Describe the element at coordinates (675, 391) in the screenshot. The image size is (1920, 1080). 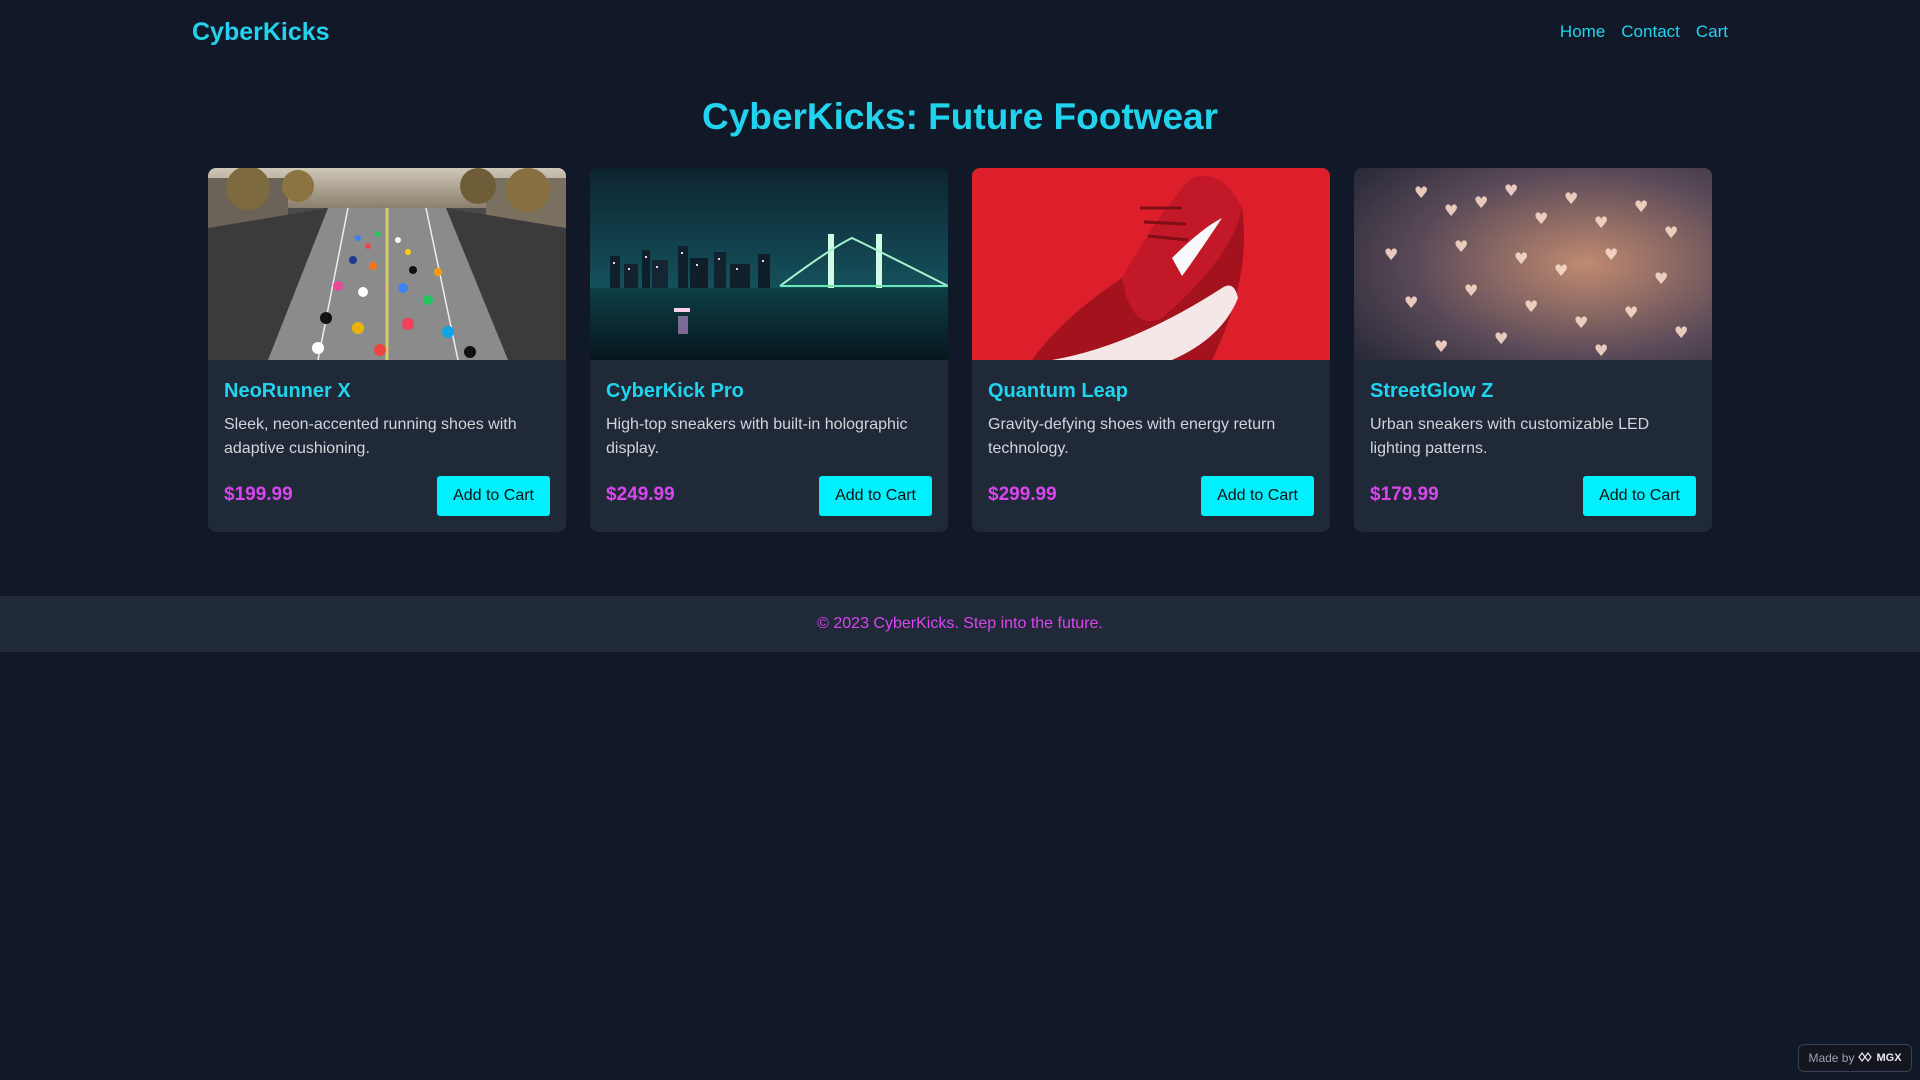
I see `product-name: CyberKick Pro` at that location.